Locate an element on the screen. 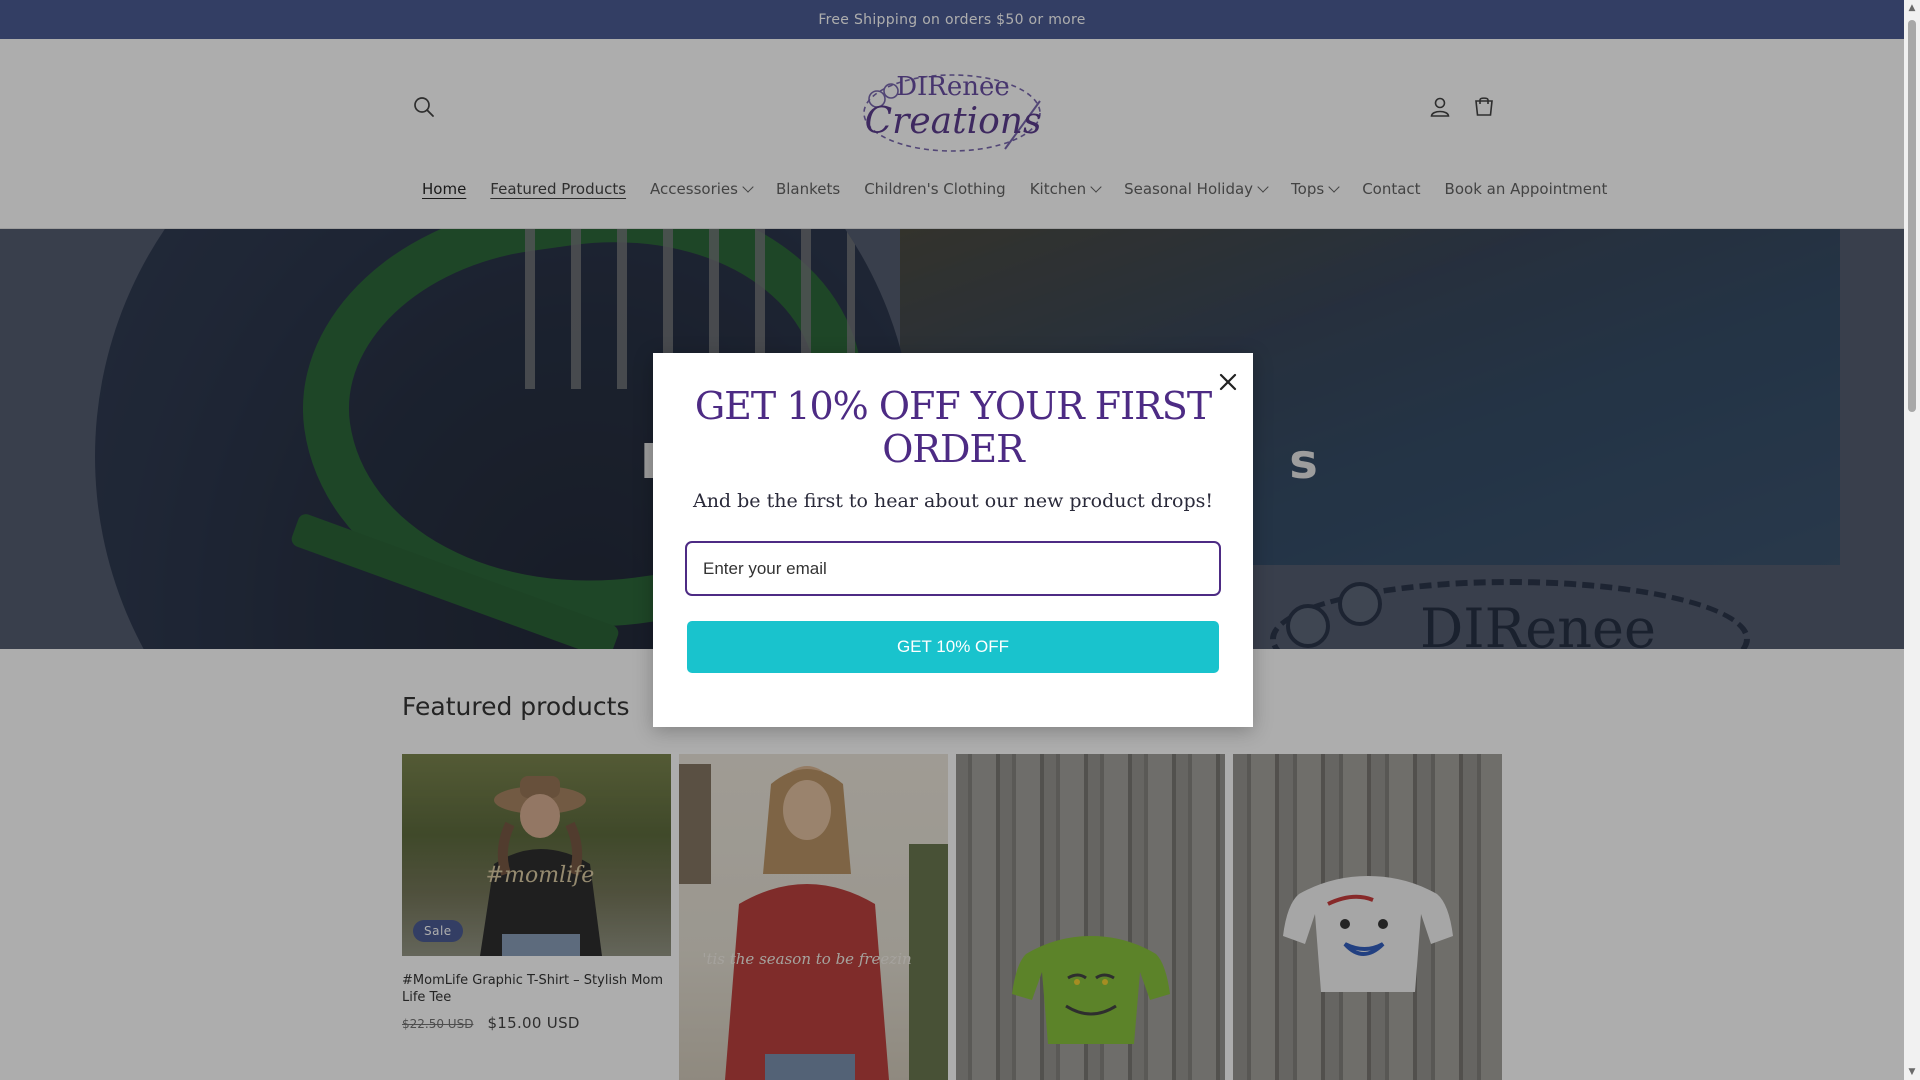 The height and width of the screenshot is (1080, 1920). page-scrollbar: ▲ ▼ is located at coordinates (1912, 540).